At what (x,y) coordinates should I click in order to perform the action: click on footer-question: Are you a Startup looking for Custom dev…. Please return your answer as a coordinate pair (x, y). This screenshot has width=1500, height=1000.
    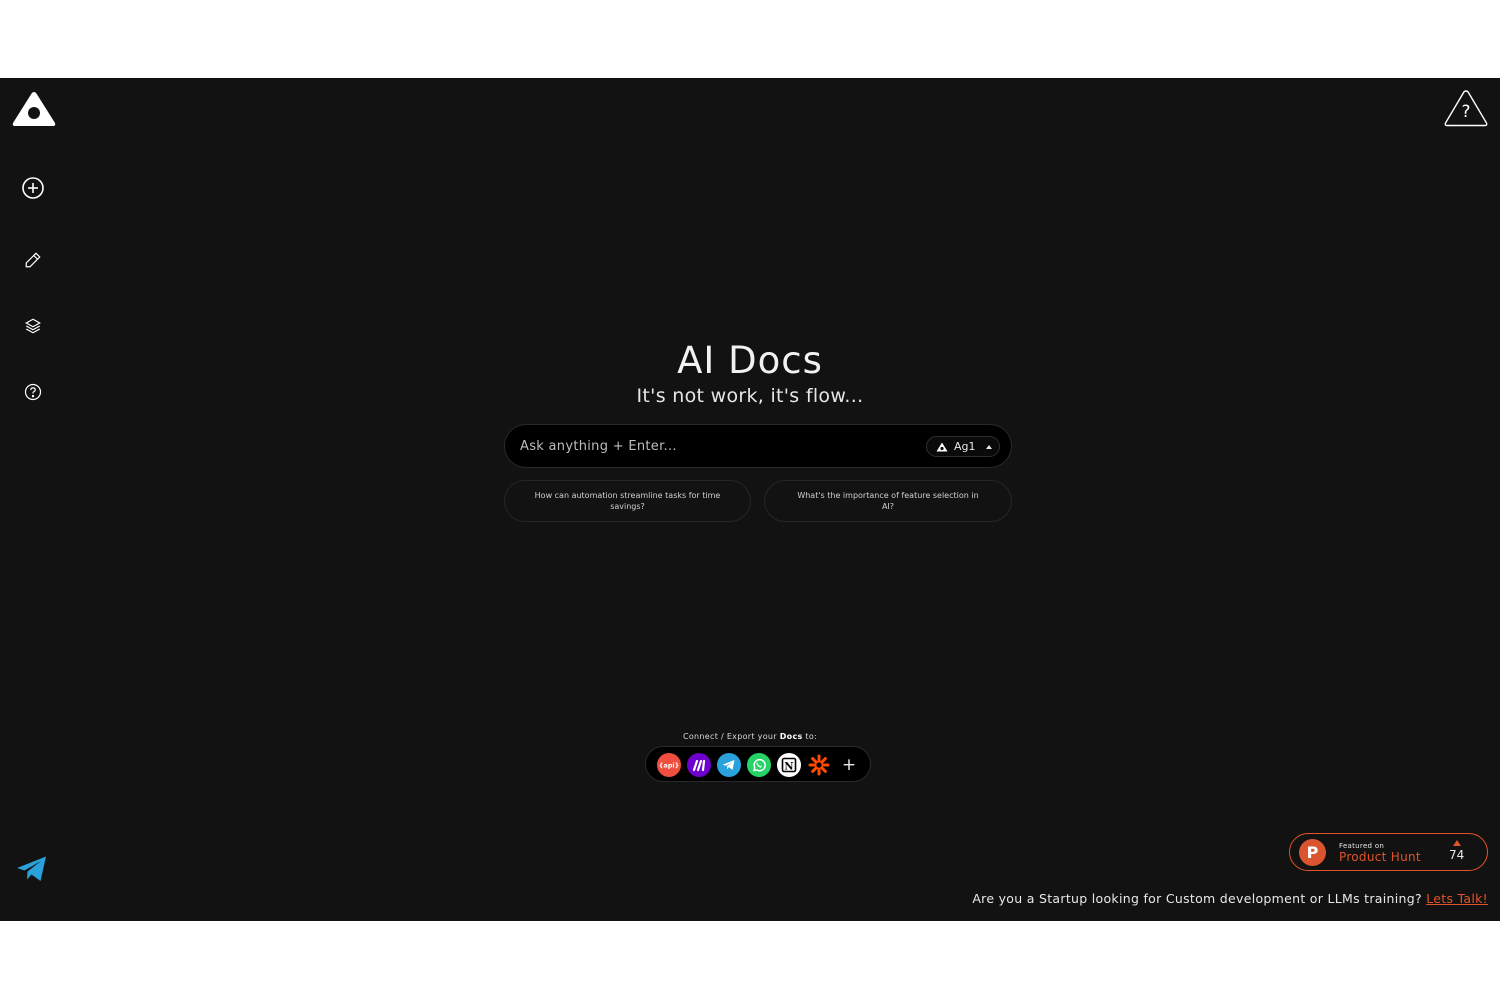
    Looking at the image, I should click on (1199, 898).